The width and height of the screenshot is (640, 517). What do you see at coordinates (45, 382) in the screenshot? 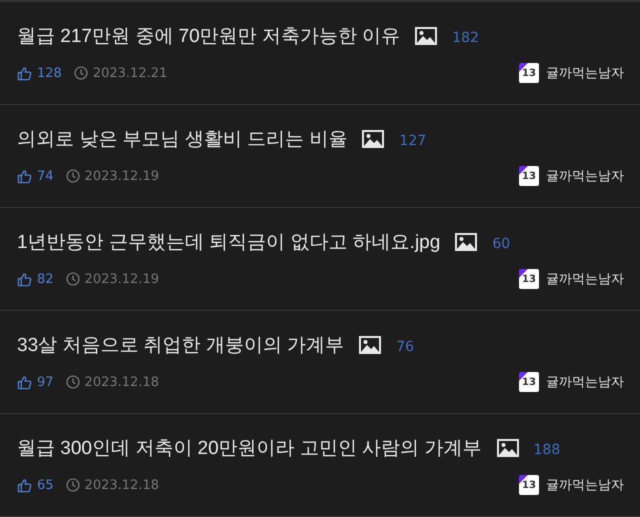
I see `like-count: 97` at bounding box center [45, 382].